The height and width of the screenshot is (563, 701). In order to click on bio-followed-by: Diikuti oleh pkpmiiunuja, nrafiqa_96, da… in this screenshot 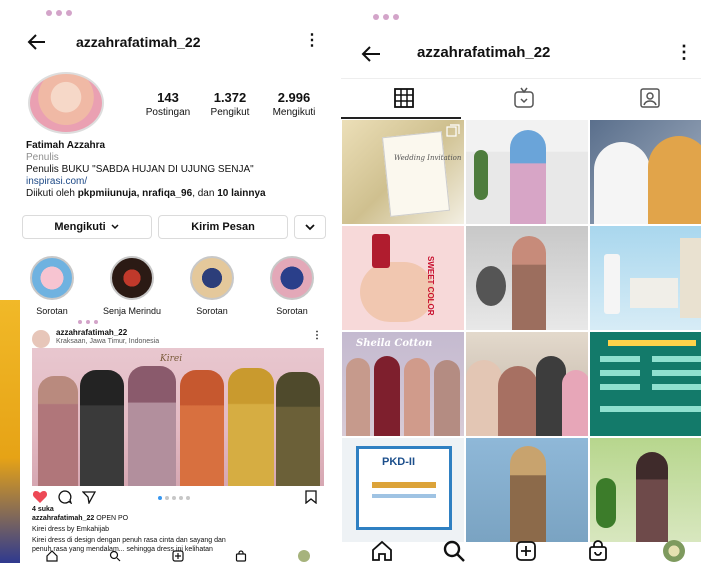, I will do `click(179, 194)`.